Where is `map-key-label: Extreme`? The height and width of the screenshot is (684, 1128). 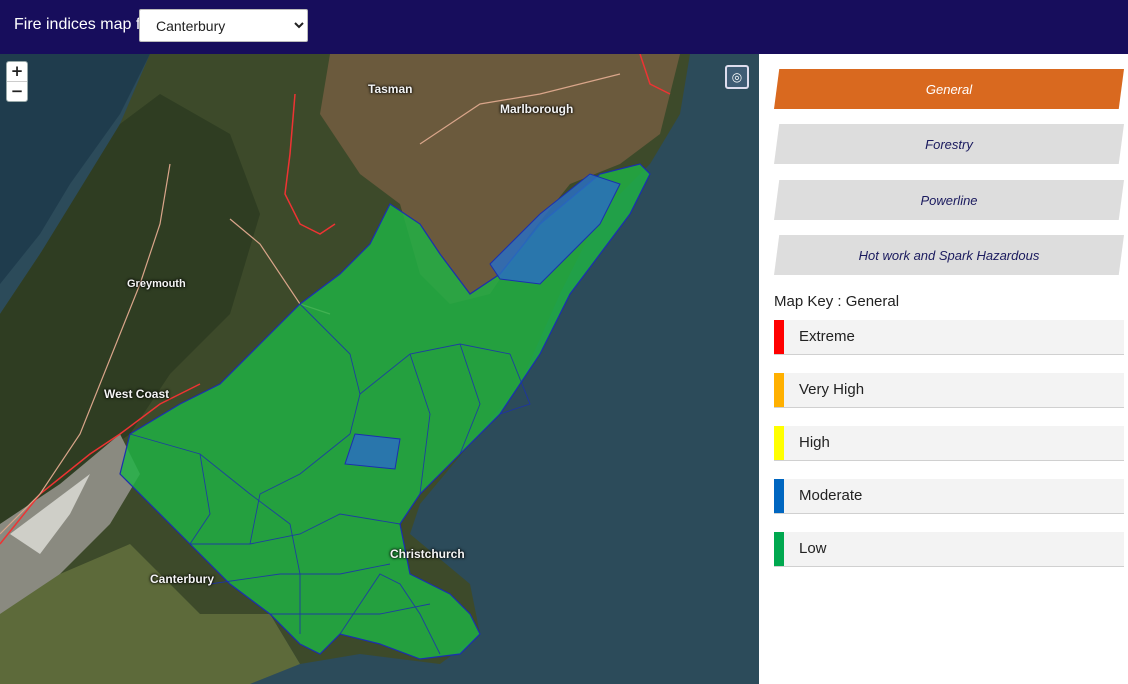 map-key-label: Extreme is located at coordinates (827, 336).